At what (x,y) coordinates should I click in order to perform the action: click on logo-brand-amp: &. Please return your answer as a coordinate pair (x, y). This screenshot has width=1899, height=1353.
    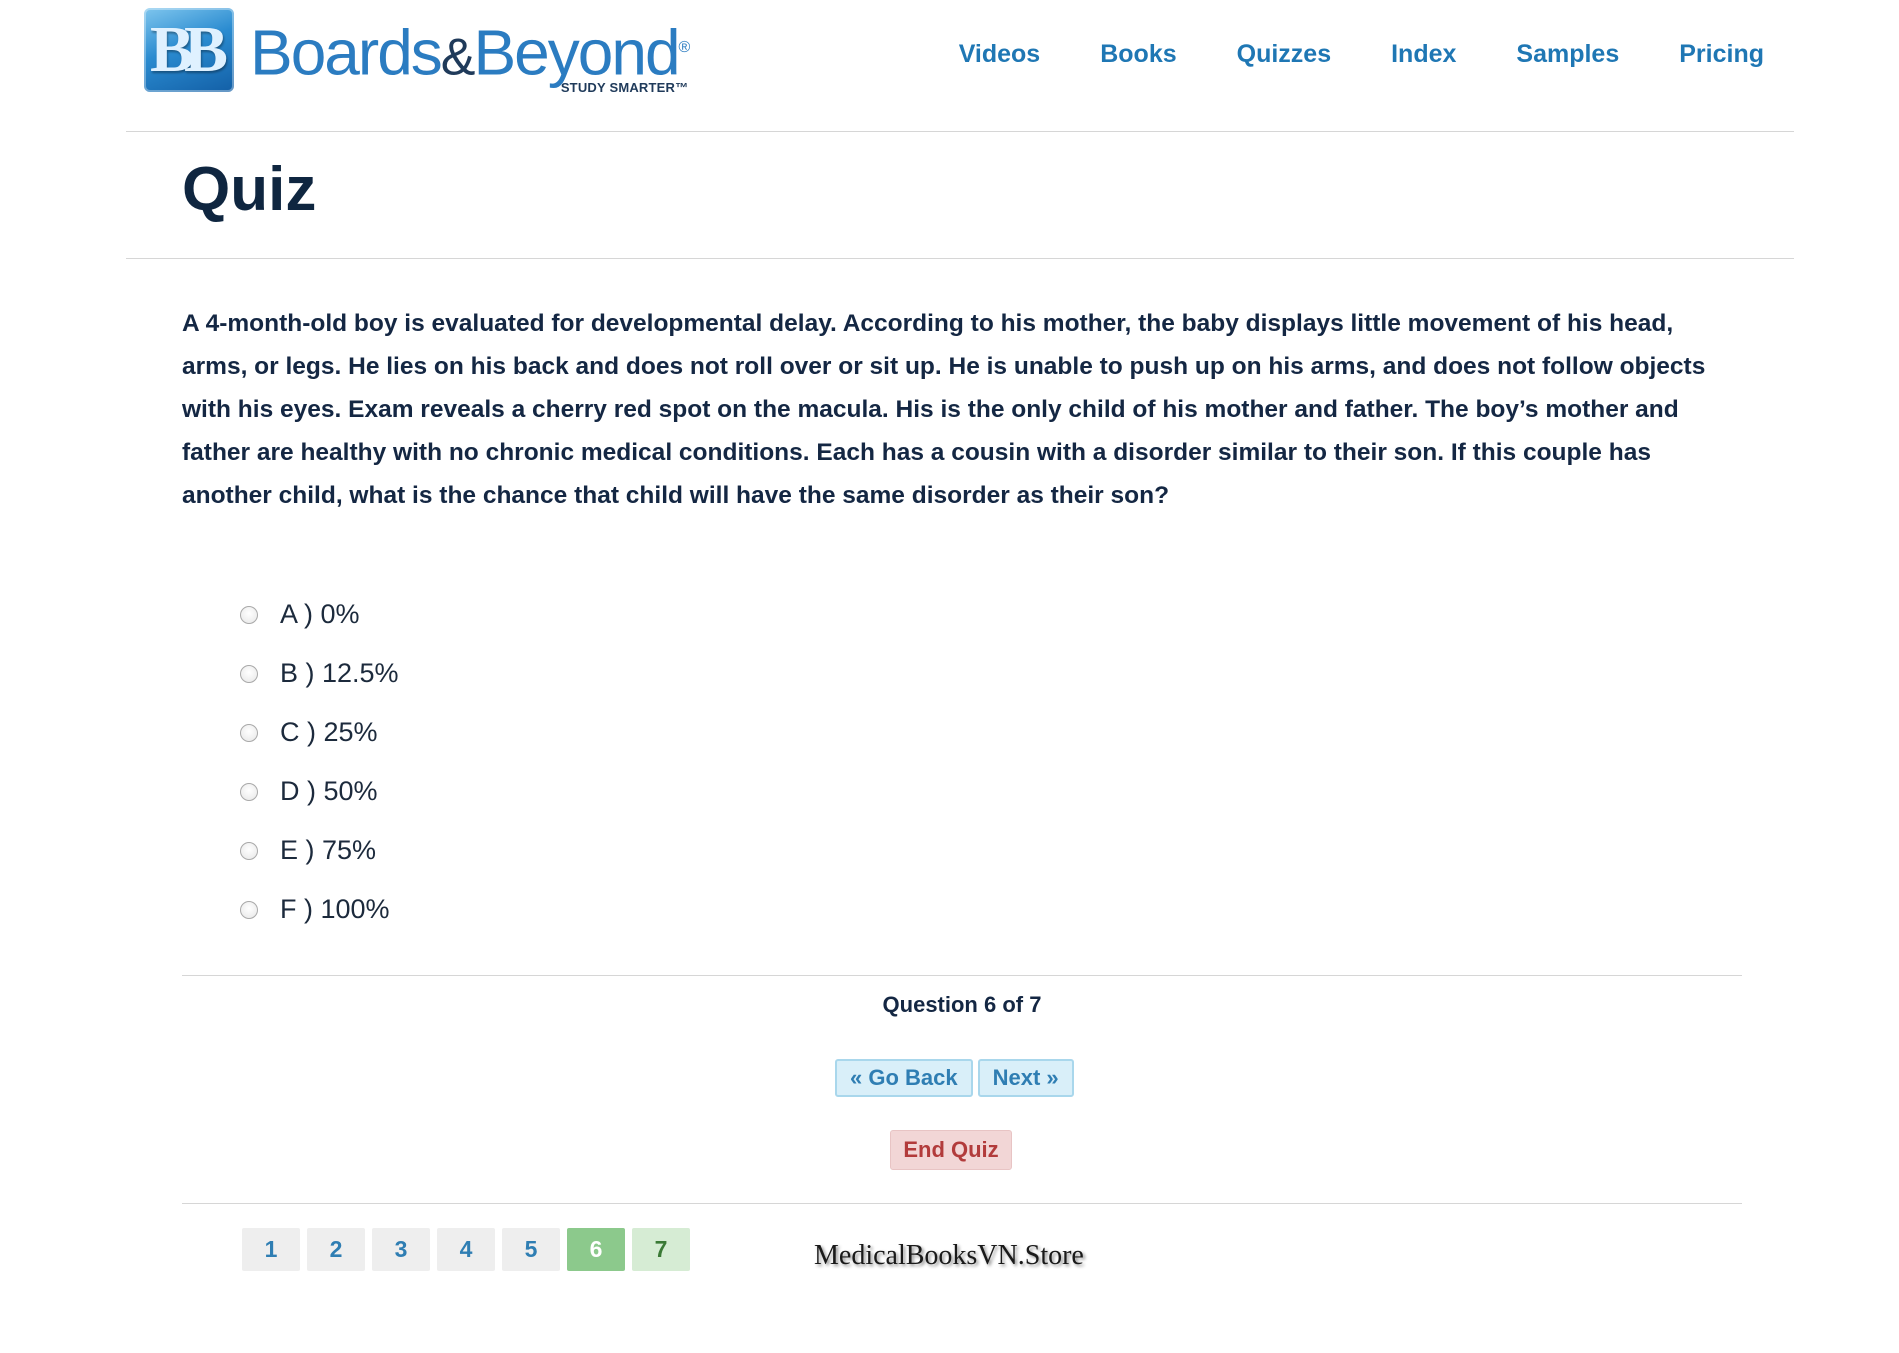
    Looking at the image, I should click on (458, 57).